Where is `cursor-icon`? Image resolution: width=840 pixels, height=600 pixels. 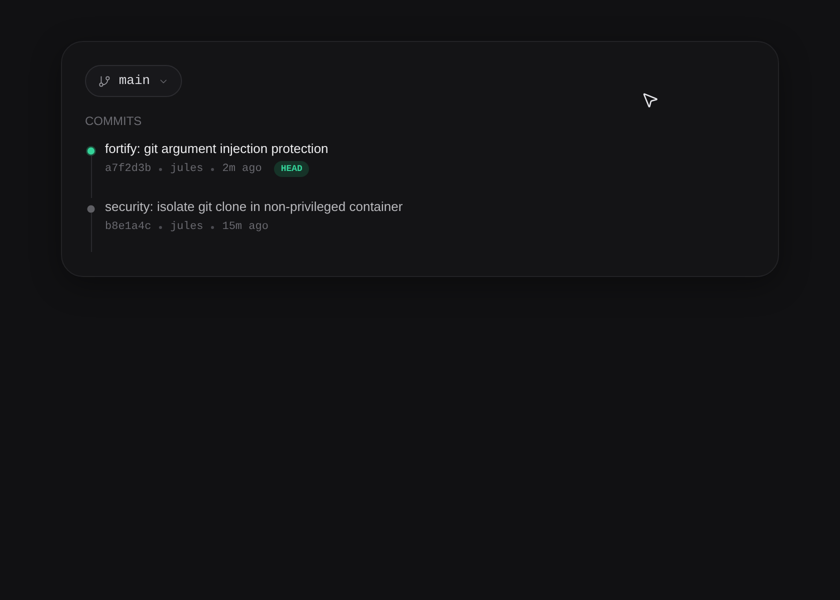
cursor-icon is located at coordinates (650, 100).